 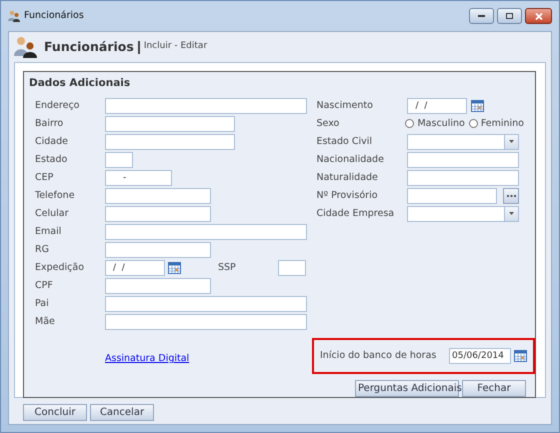 What do you see at coordinates (42, 249) in the screenshot?
I see `field-label: RG` at bounding box center [42, 249].